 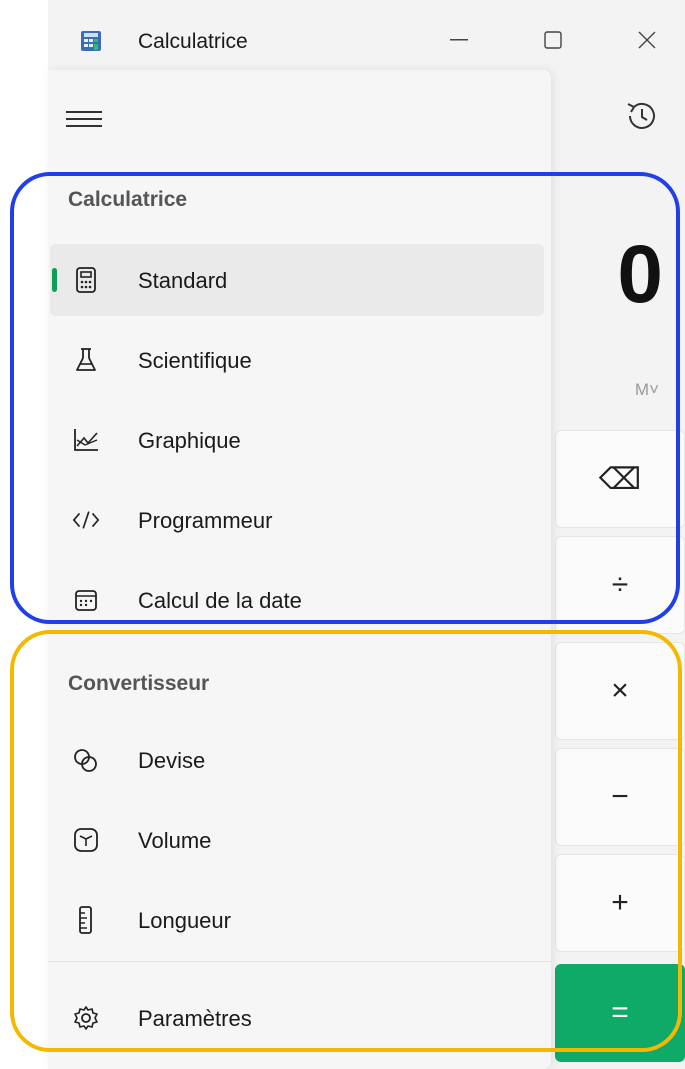 What do you see at coordinates (297, 360) in the screenshot?
I see `nav-item-scientific: Scientifique` at bounding box center [297, 360].